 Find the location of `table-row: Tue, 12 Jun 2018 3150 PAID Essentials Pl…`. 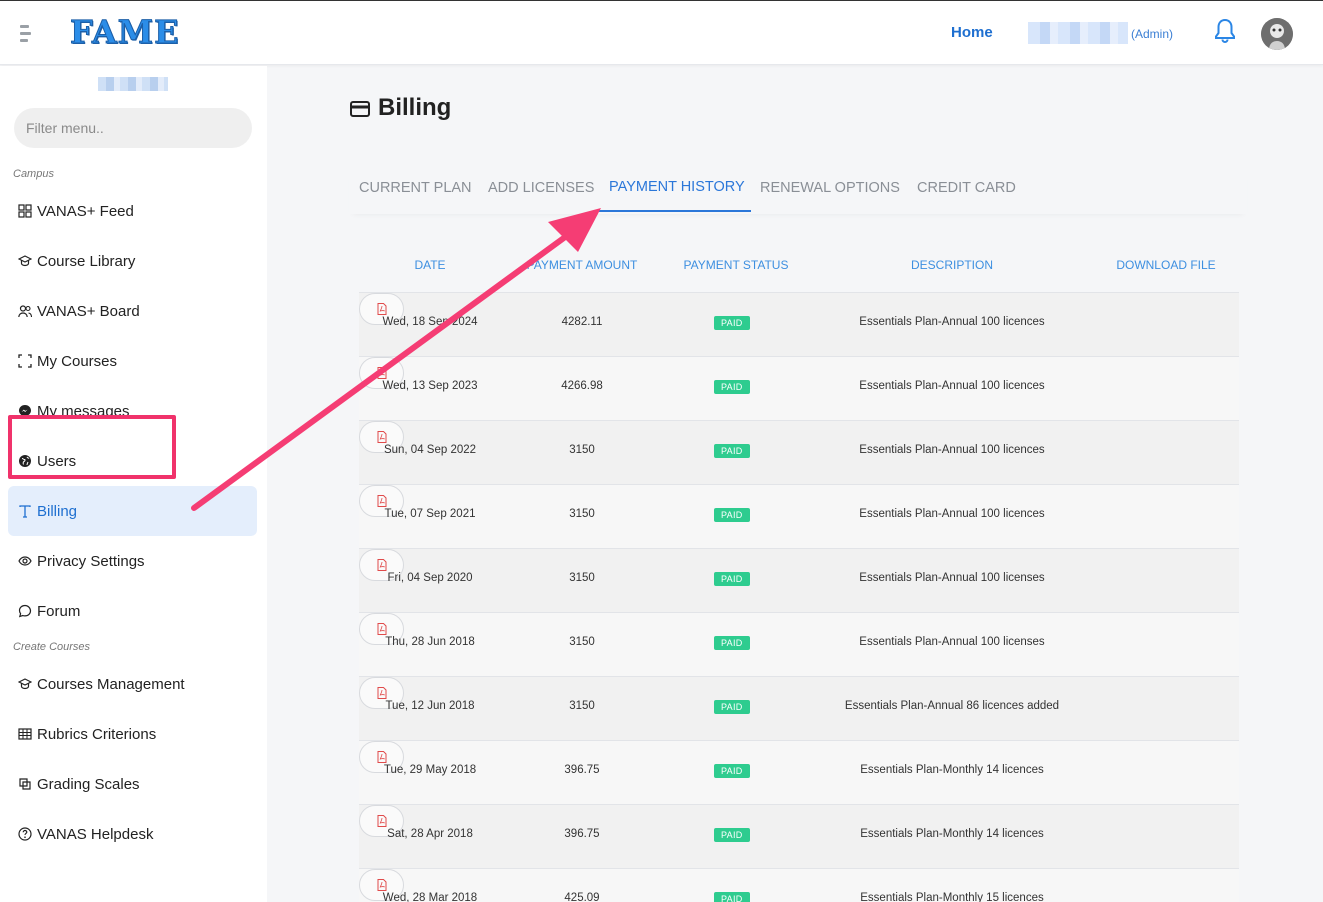

table-row: Tue, 12 Jun 2018 3150 PAID Essentials Pl… is located at coordinates (799, 708).